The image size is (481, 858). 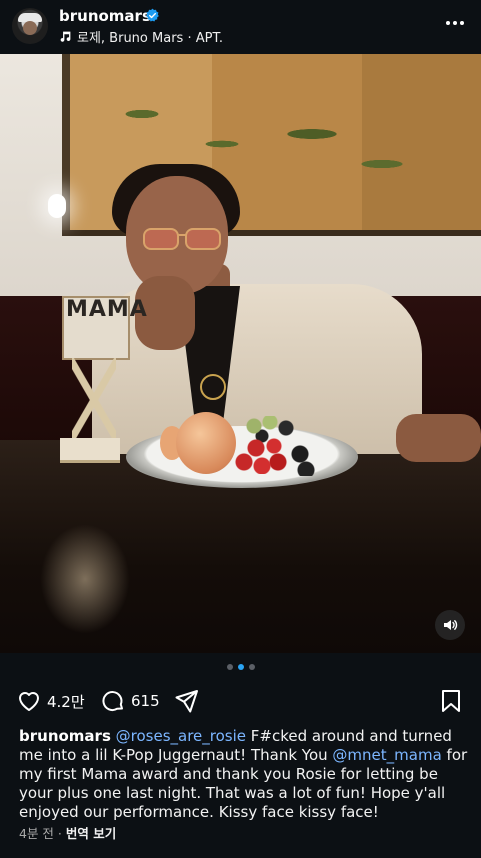 What do you see at coordinates (130, 701) in the screenshot?
I see `comment-button: 615` at bounding box center [130, 701].